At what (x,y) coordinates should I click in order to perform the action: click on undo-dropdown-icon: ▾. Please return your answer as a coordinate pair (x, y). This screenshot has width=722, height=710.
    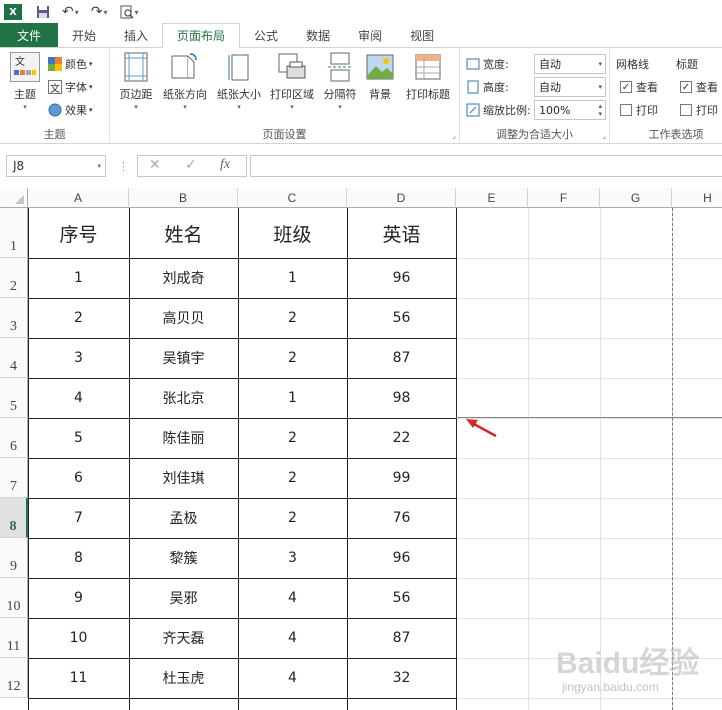
    Looking at the image, I should click on (77, 12).